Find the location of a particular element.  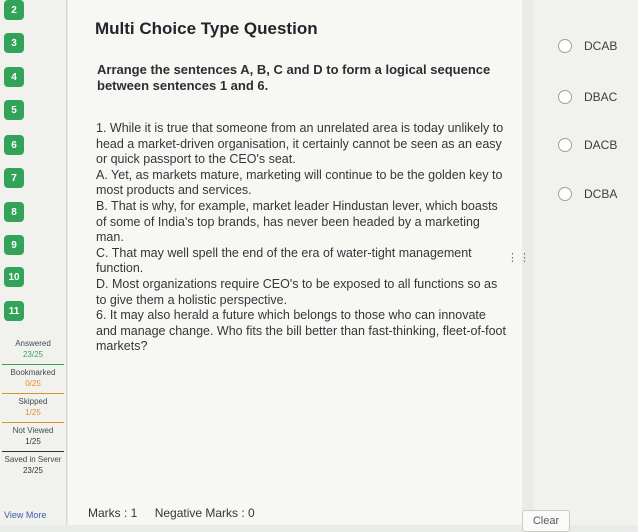

option-label: DACB is located at coordinates (601, 145).